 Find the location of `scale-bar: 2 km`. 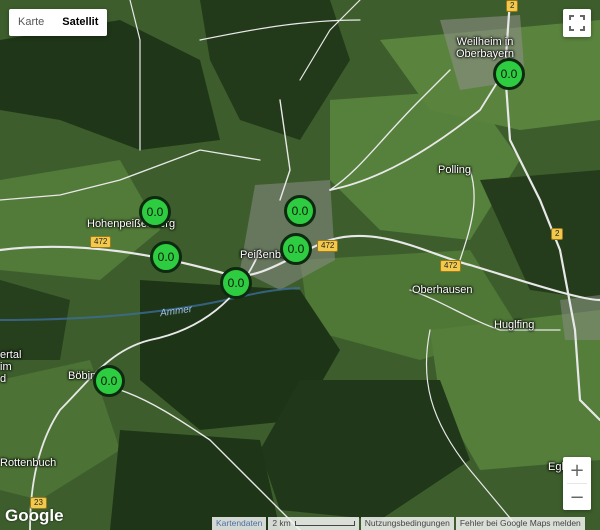

scale-bar: 2 km is located at coordinates (313, 523).